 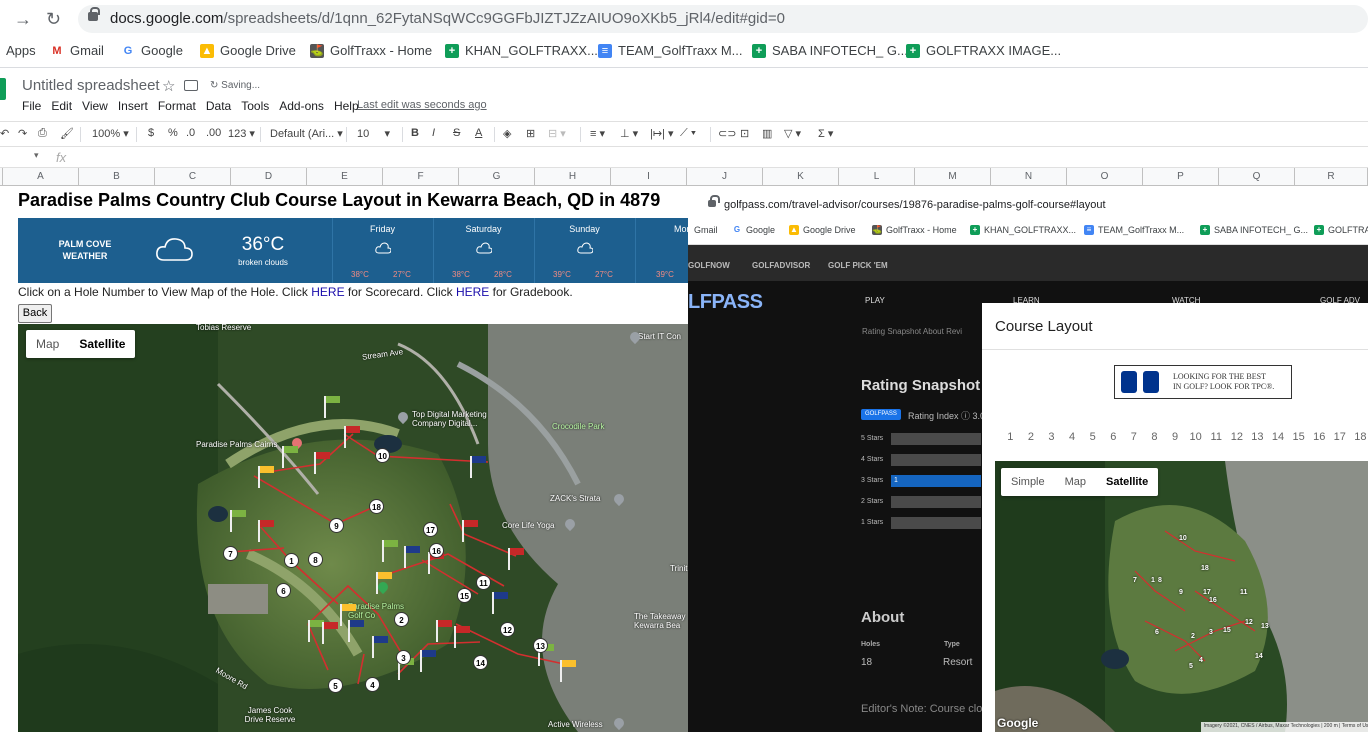 What do you see at coordinates (1278, 437) in the screenshot?
I see `hole-tab: 14` at bounding box center [1278, 437].